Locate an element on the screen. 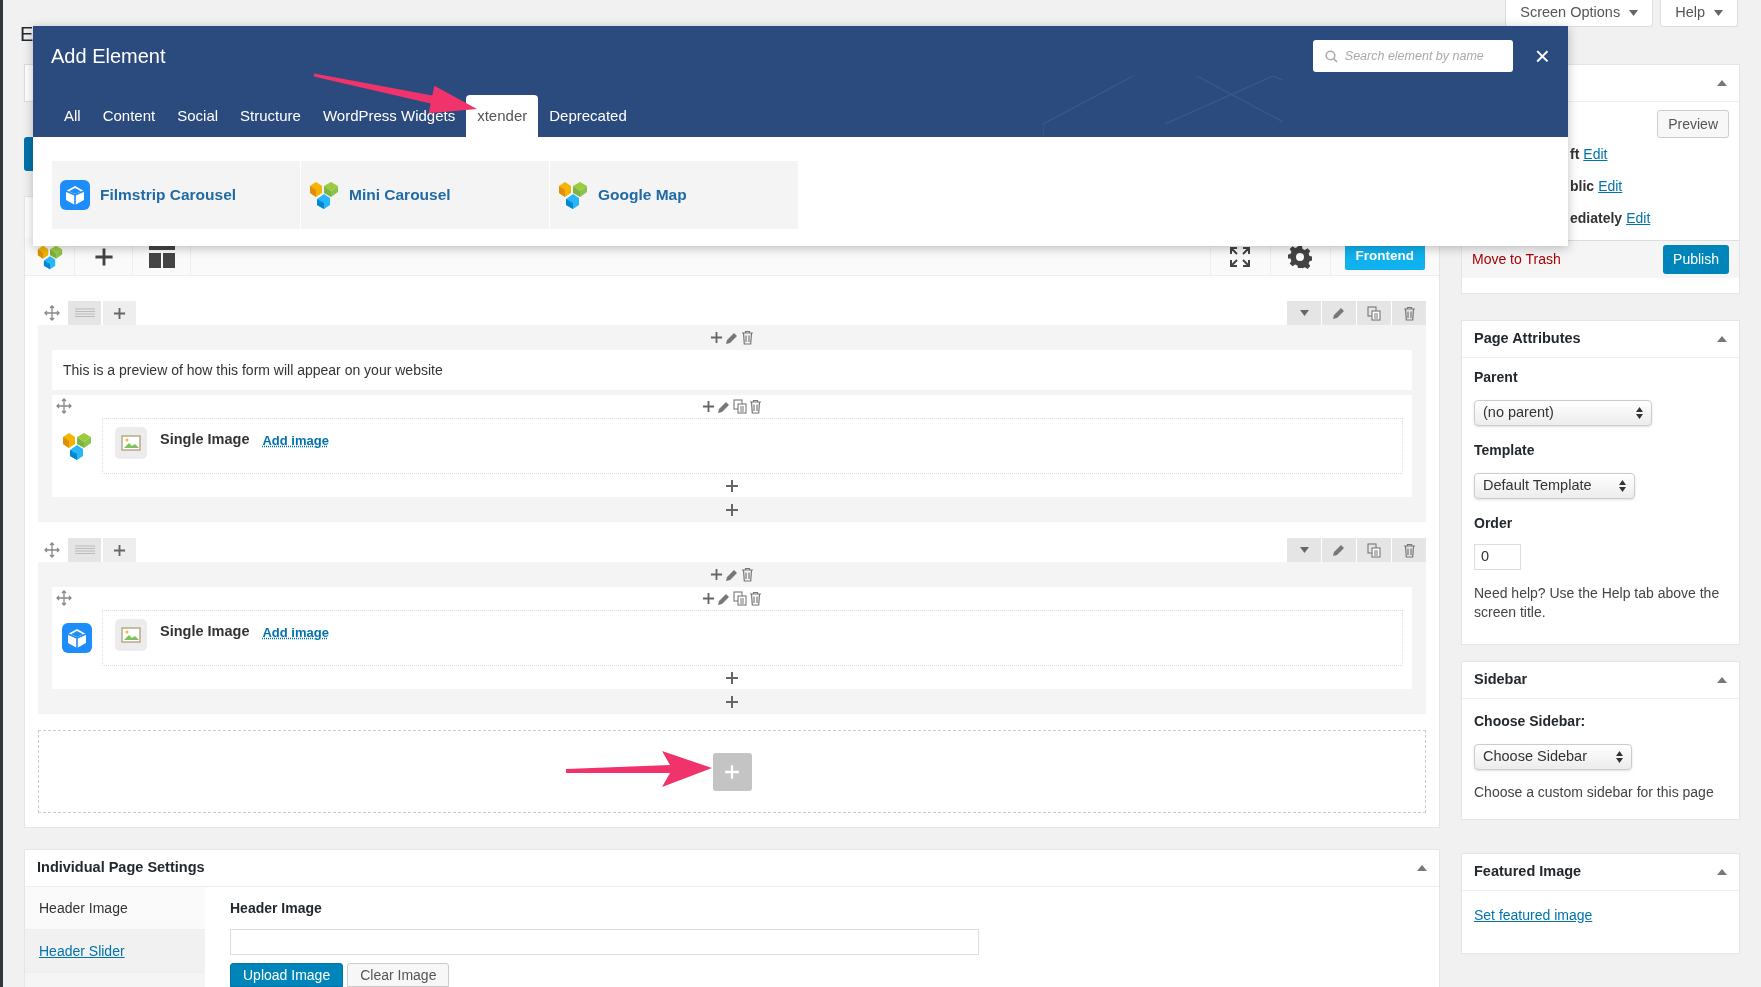 The width and height of the screenshot is (1761, 987). upload-button: Upload Image is located at coordinates (287, 975).